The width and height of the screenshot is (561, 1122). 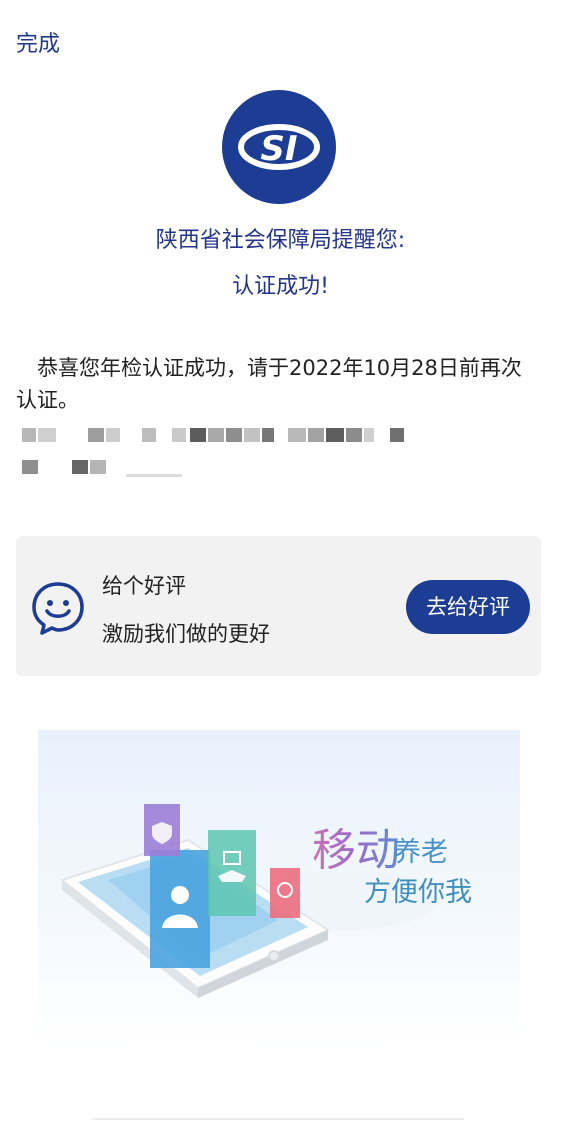 What do you see at coordinates (418, 892) in the screenshot?
I see `banner-subtitle: 方便你我` at bounding box center [418, 892].